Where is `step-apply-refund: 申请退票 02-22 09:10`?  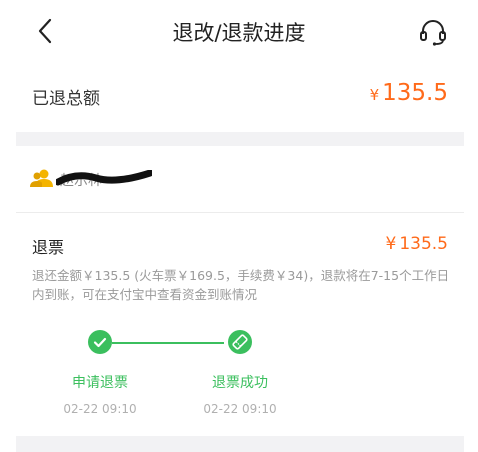 step-apply-refund: 申请退票 02-22 09:10 is located at coordinates (100, 373).